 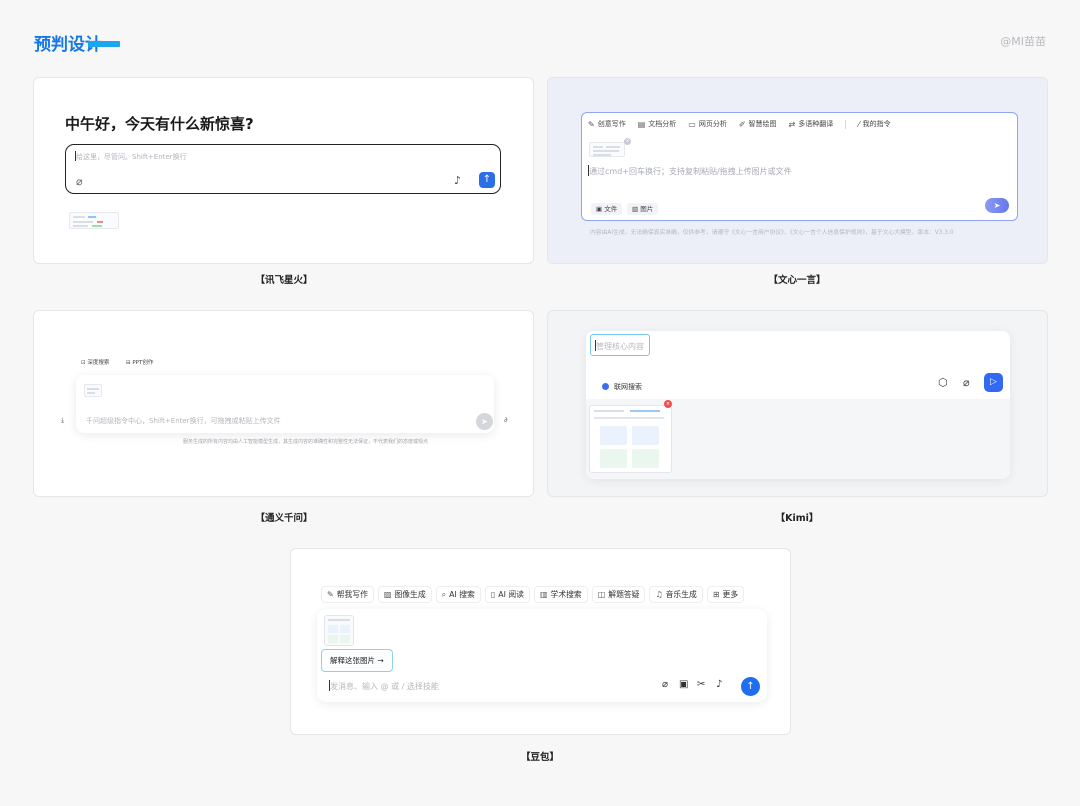 I want to click on toolbar-divider, so click(x=846, y=124).